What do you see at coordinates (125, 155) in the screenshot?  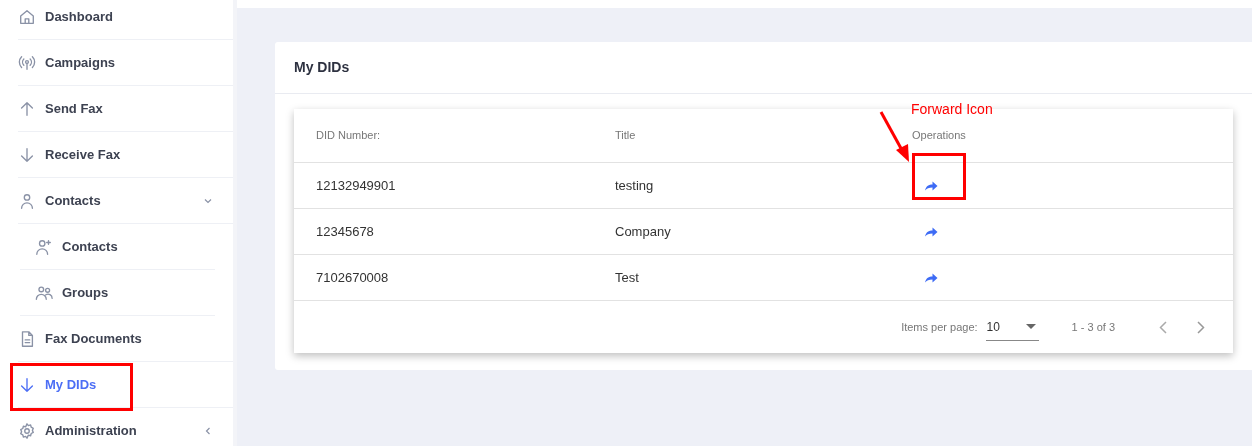 I see `sidebar-item: Receive Fax` at bounding box center [125, 155].